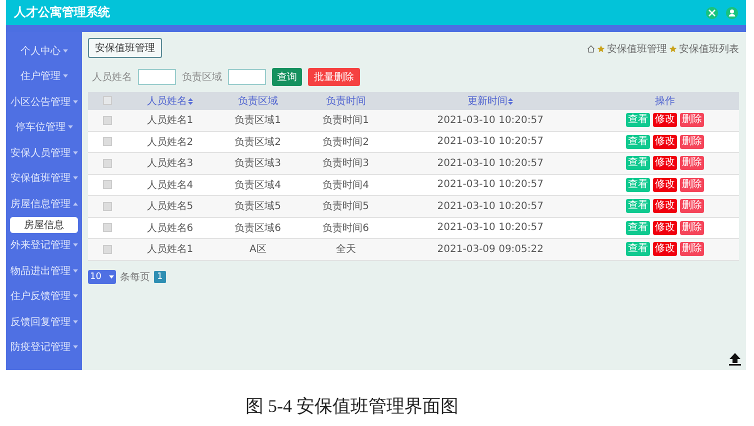  I want to click on table-cell: 人员姓名2, so click(170, 142).